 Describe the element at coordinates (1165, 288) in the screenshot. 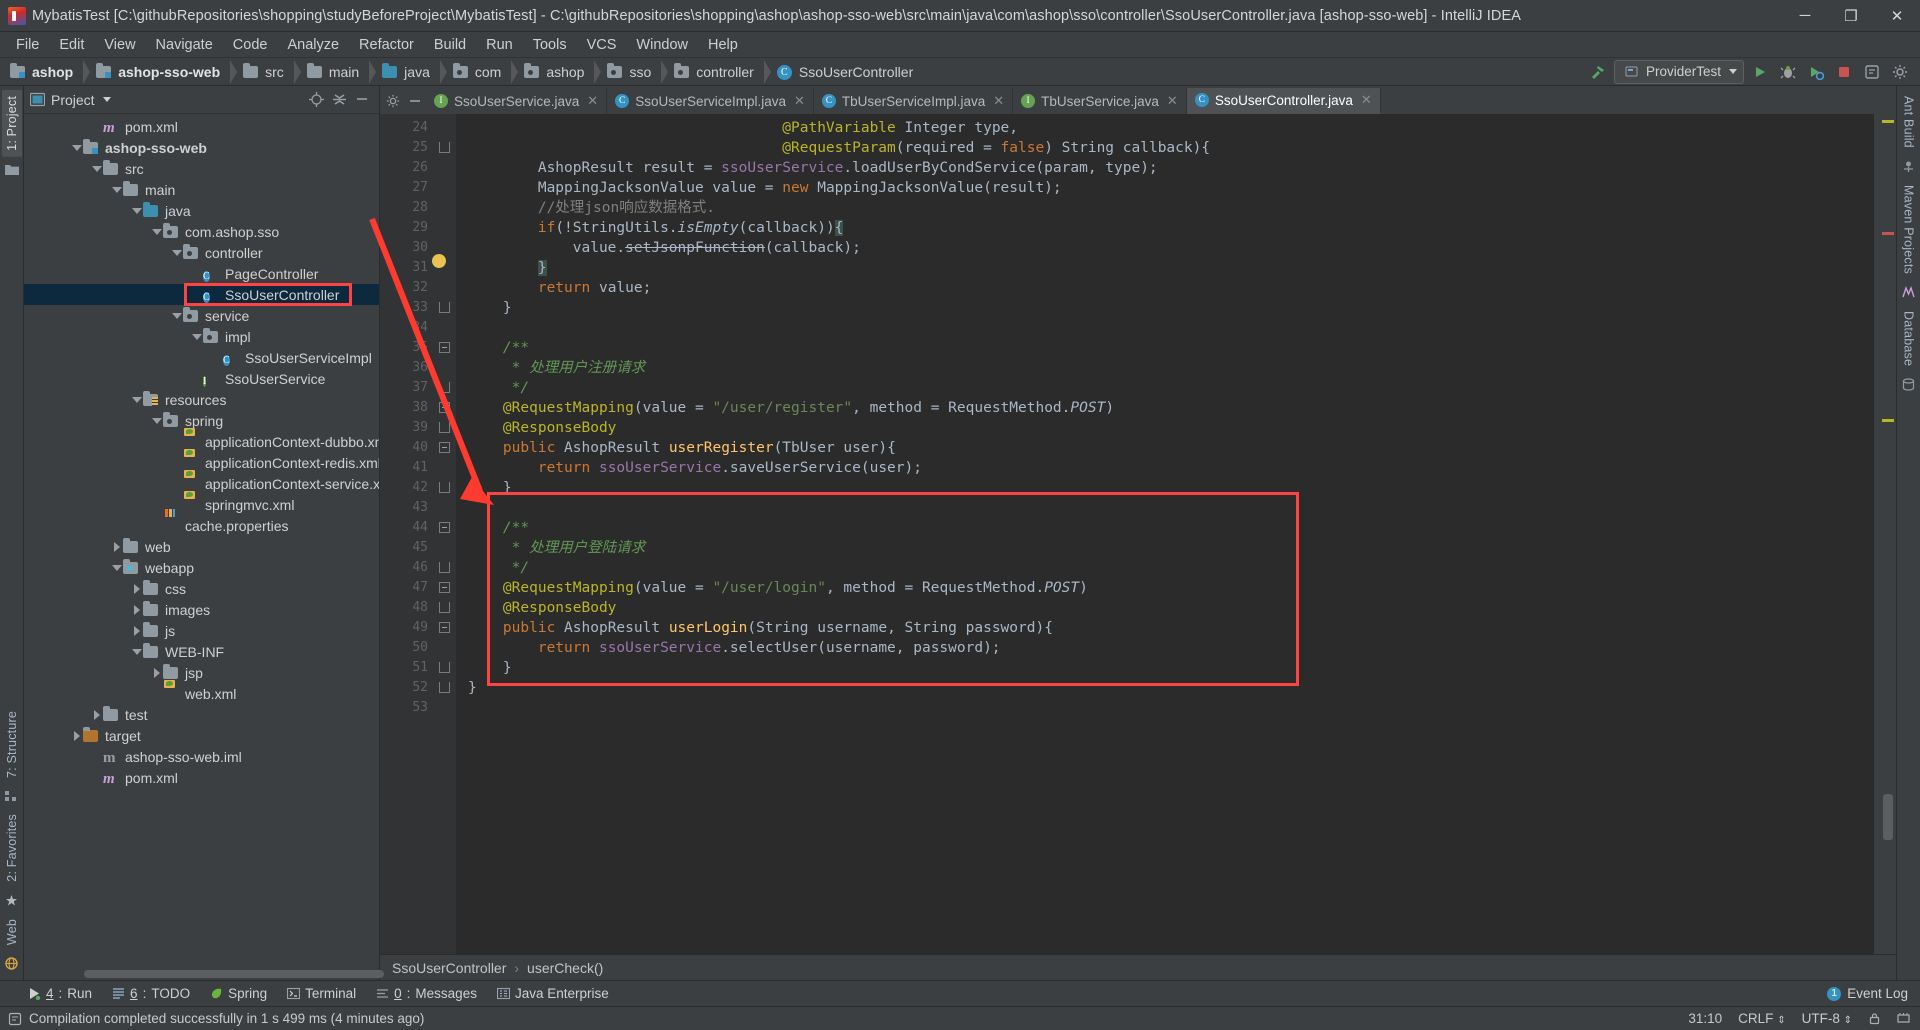

I see `code-line: return value;` at that location.